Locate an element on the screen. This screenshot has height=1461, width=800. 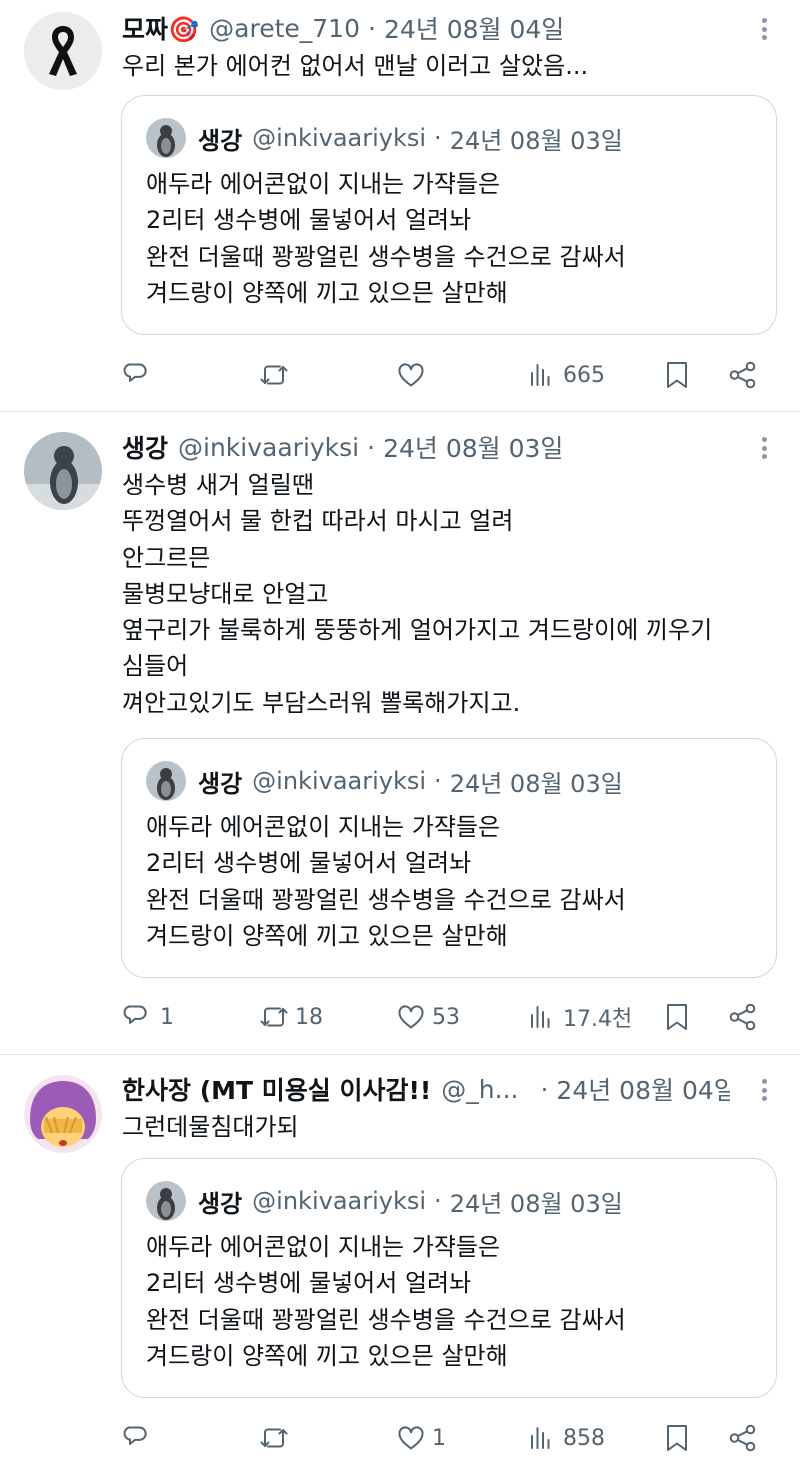
timestamp: 24년 08월 03일 is located at coordinates (473, 447).